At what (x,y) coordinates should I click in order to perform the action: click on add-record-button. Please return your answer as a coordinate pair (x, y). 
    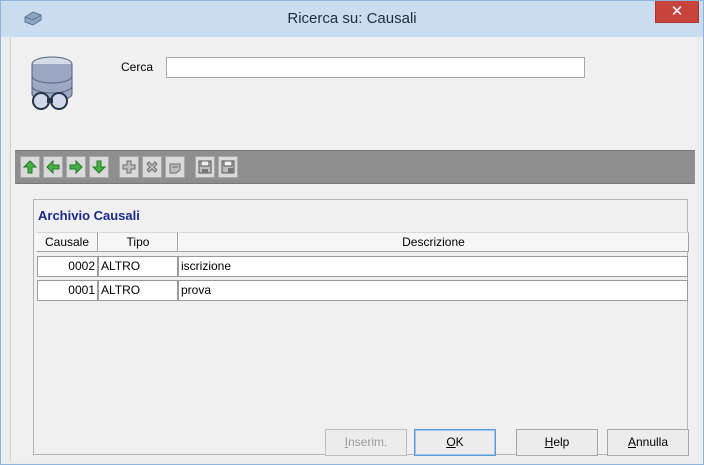
    Looking at the image, I should click on (129, 167).